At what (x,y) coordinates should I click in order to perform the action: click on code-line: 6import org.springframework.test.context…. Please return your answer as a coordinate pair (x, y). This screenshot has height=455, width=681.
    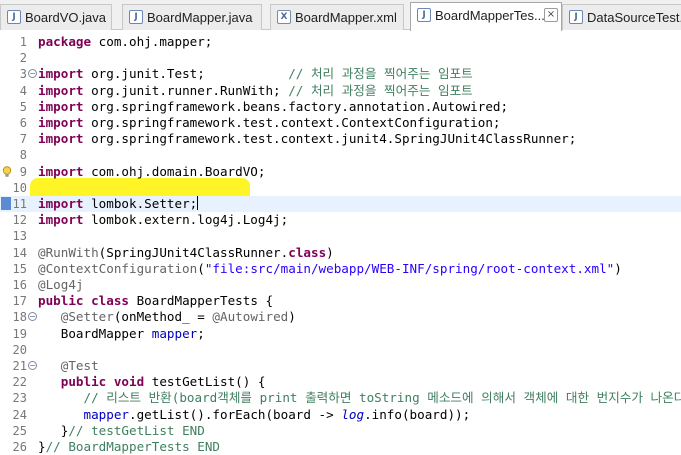
    Looking at the image, I should click on (340, 123).